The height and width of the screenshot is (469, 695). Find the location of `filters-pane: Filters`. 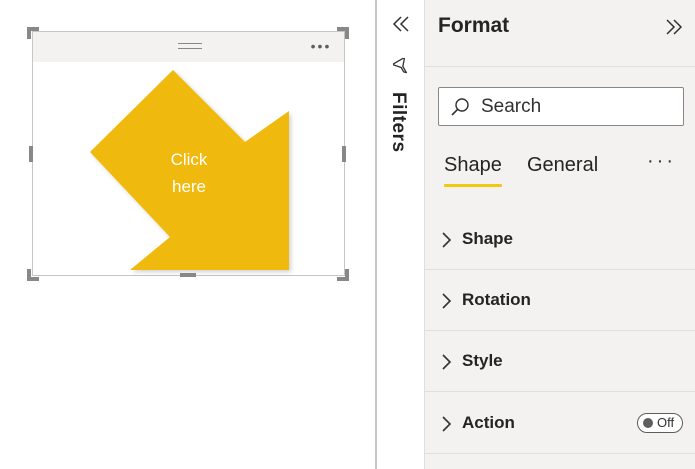

filters-pane: Filters is located at coordinates (399, 234).